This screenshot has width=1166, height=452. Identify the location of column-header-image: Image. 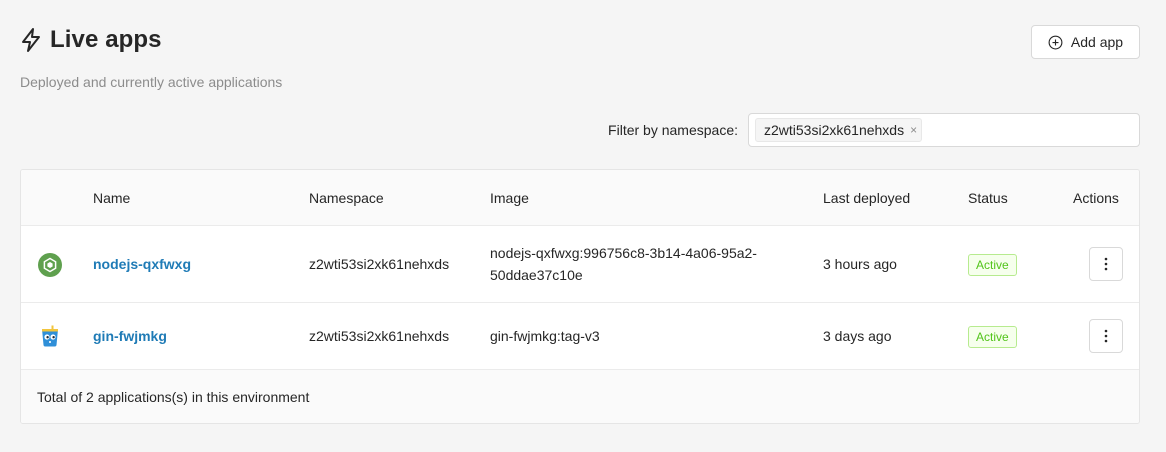
(509, 198).